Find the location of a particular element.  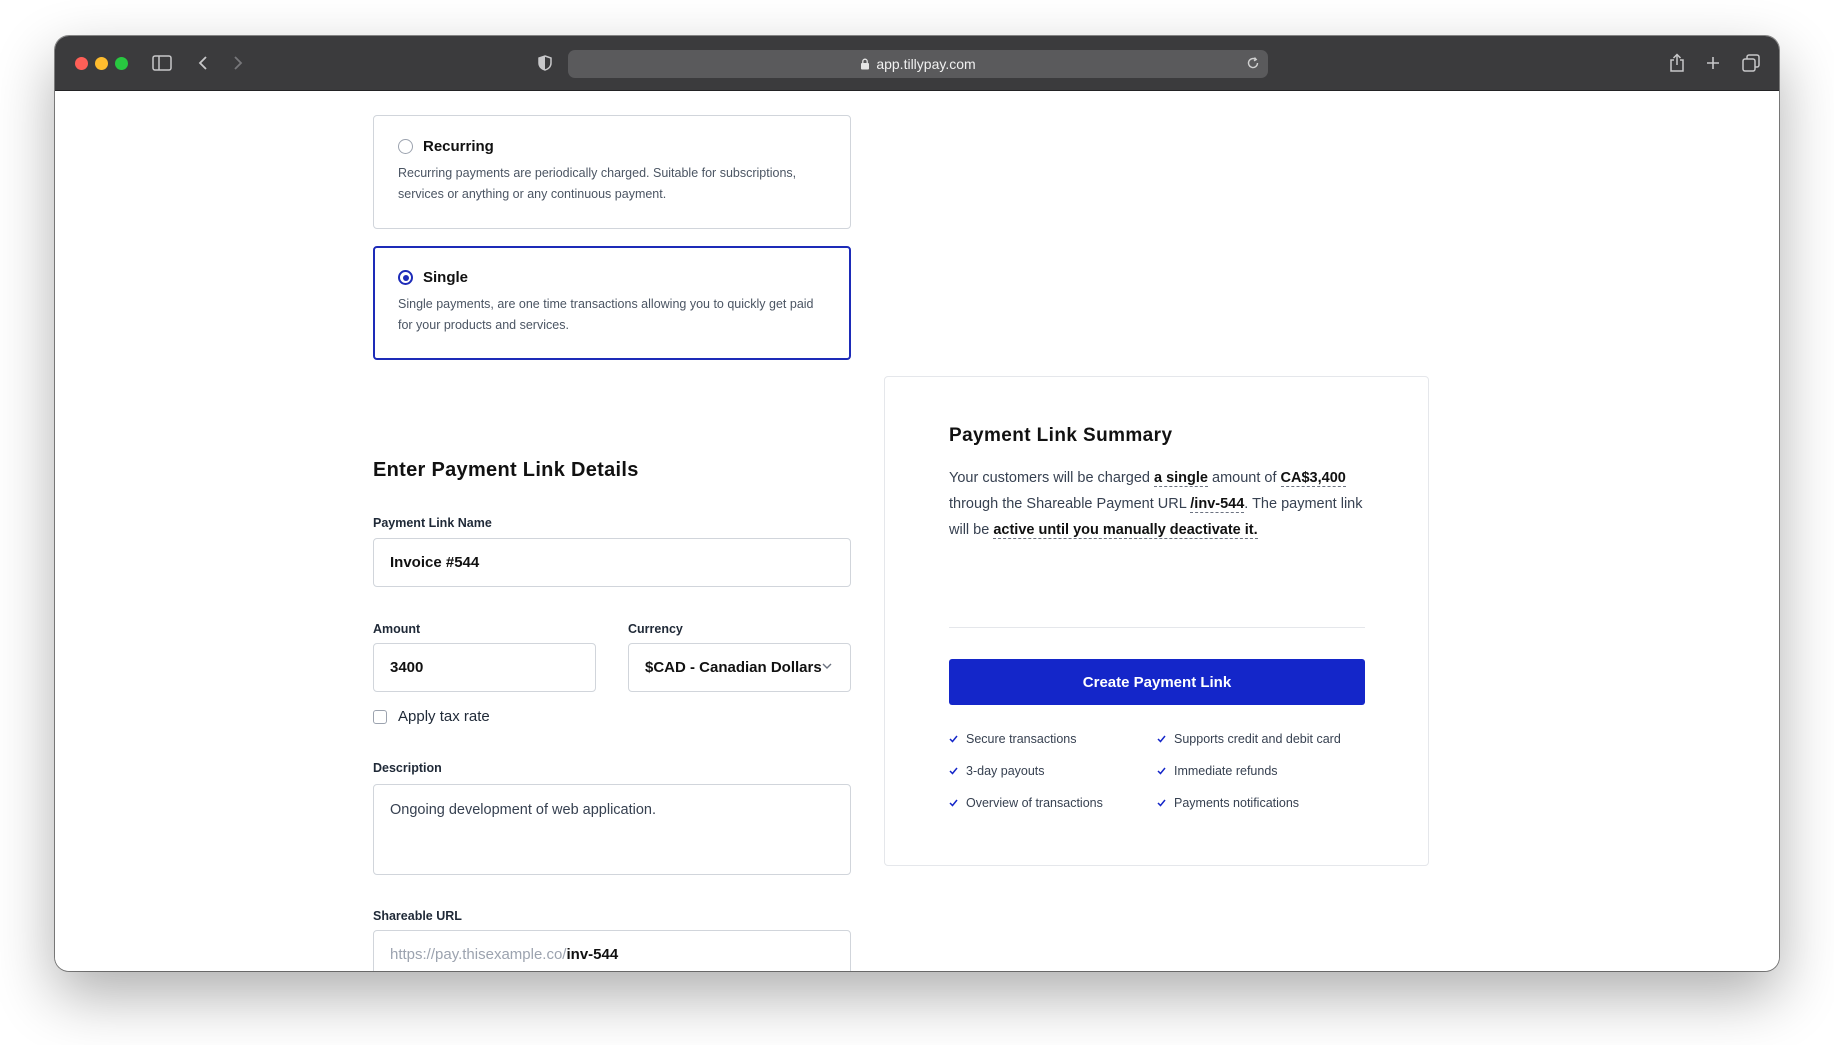

close-window-button is located at coordinates (81, 63).